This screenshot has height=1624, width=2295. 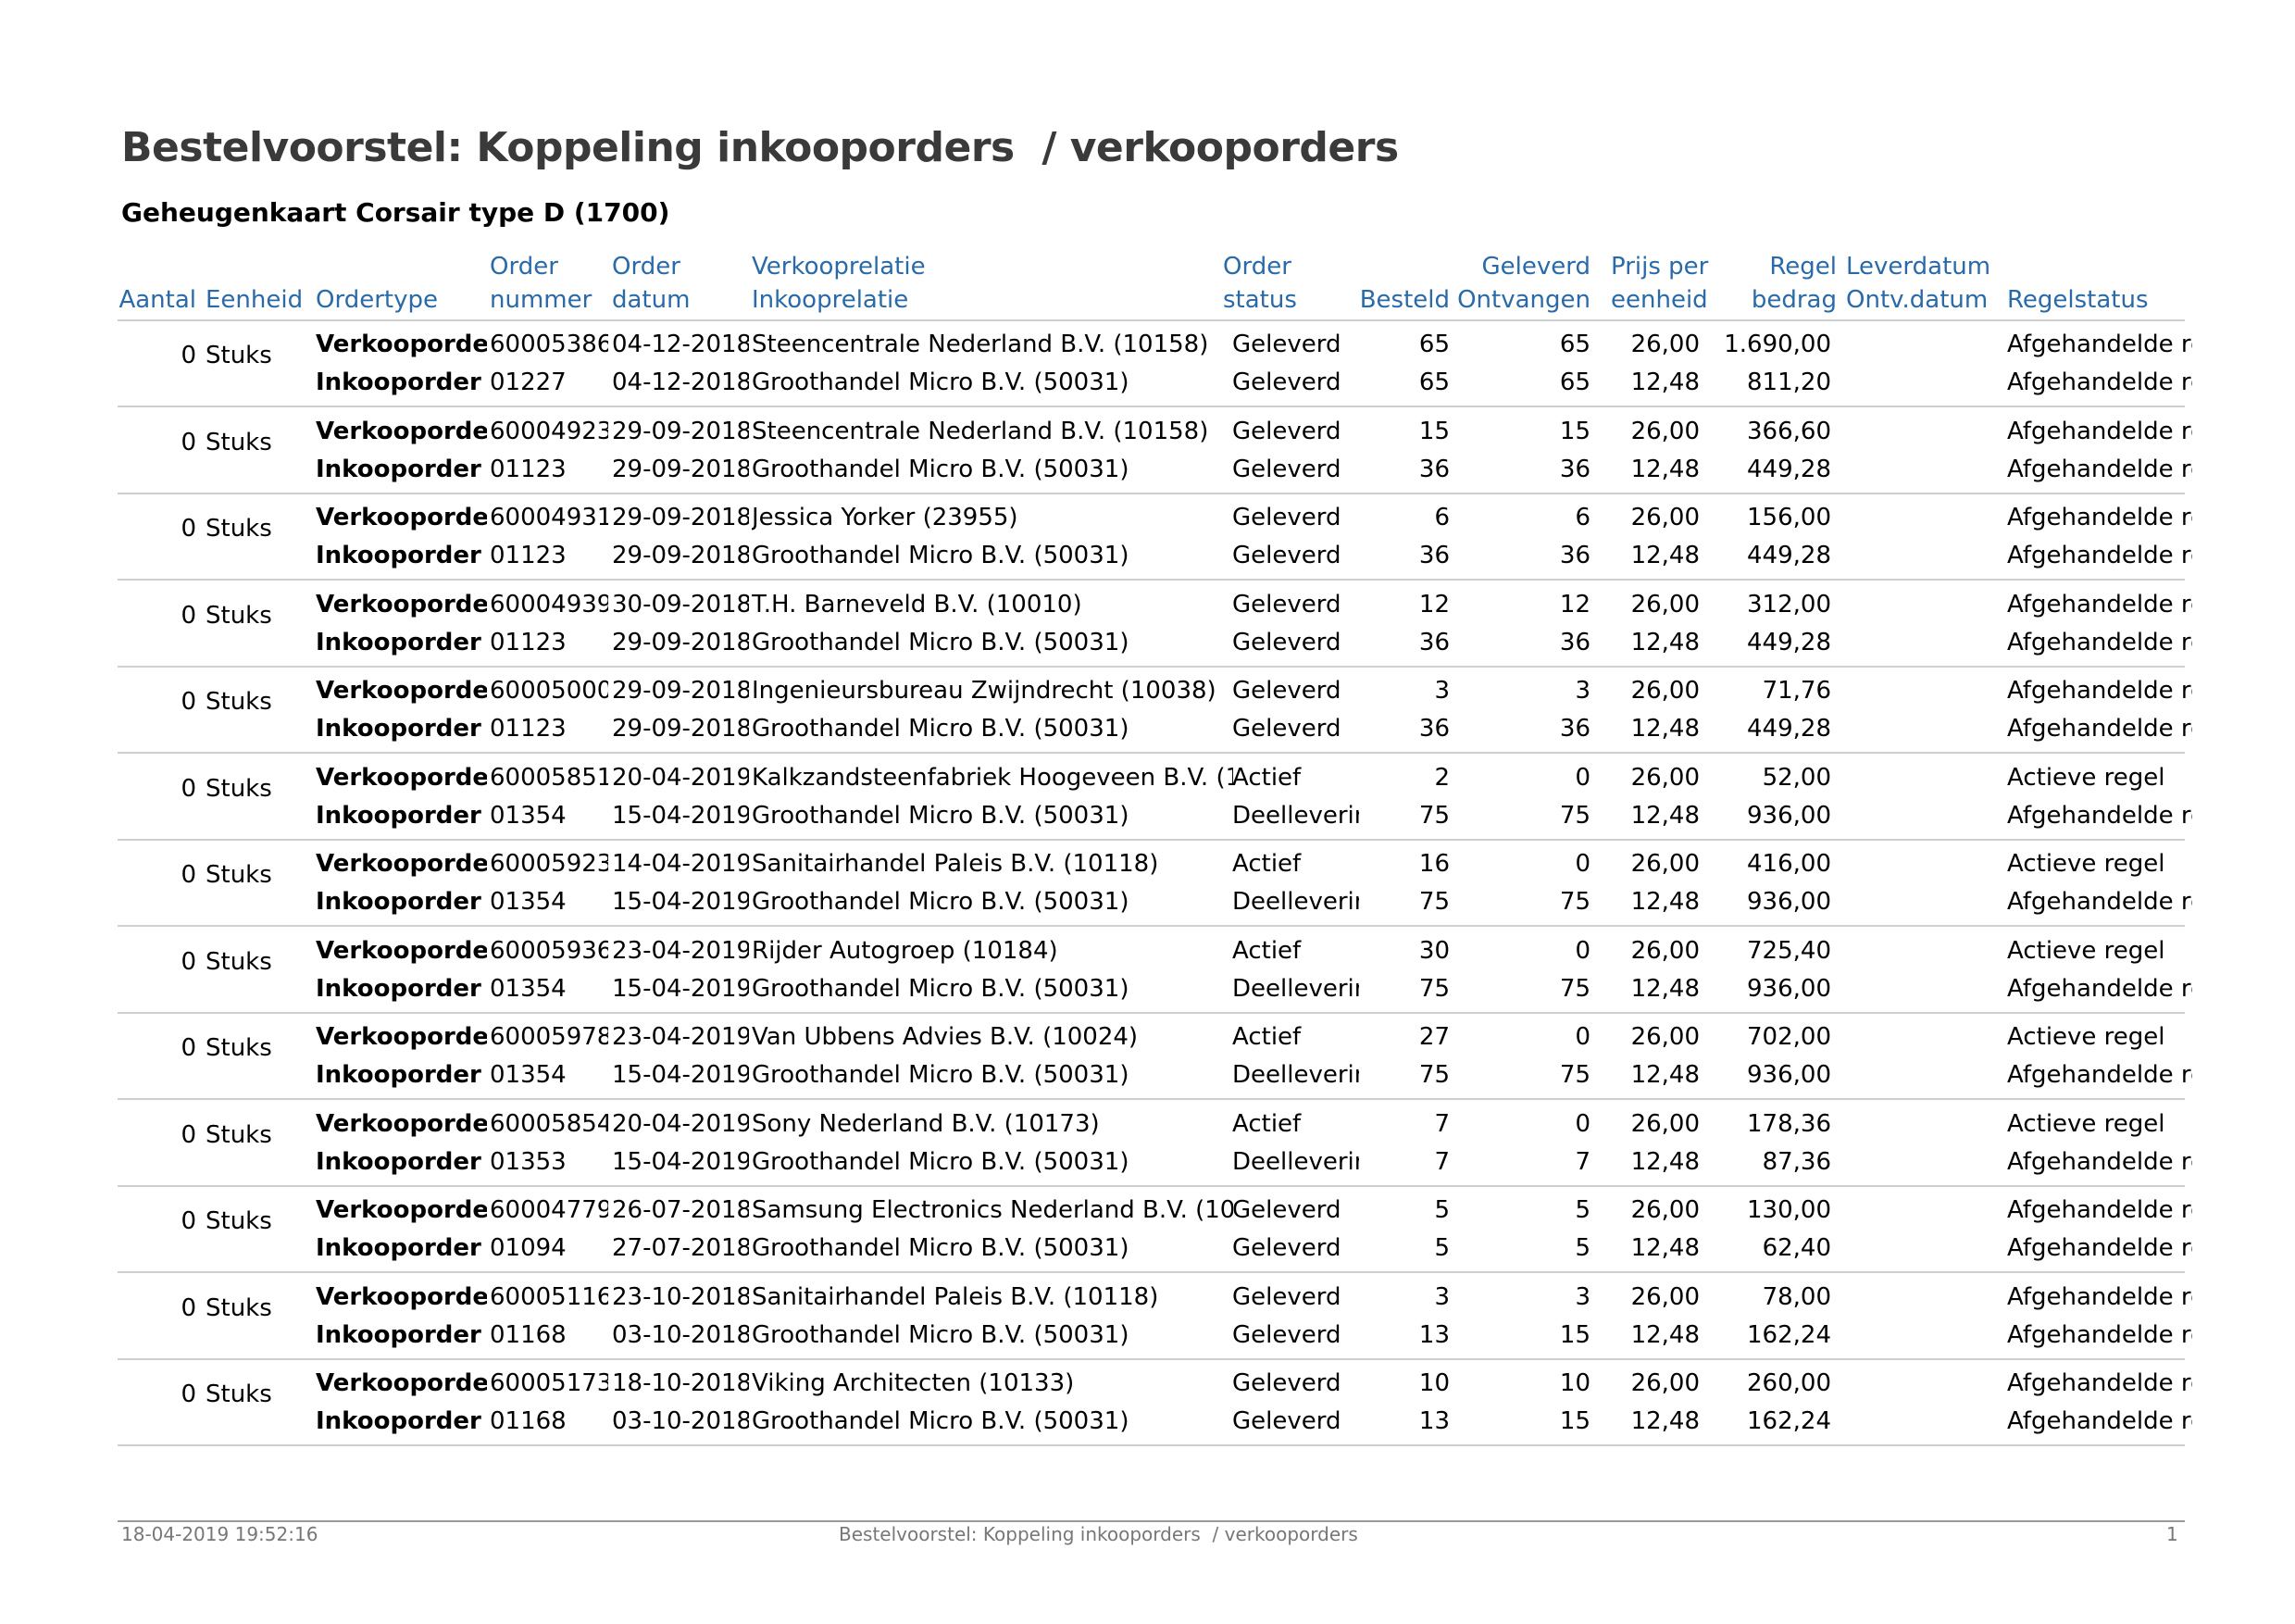 I want to click on besteld-cell: 15, so click(x=1434, y=431).